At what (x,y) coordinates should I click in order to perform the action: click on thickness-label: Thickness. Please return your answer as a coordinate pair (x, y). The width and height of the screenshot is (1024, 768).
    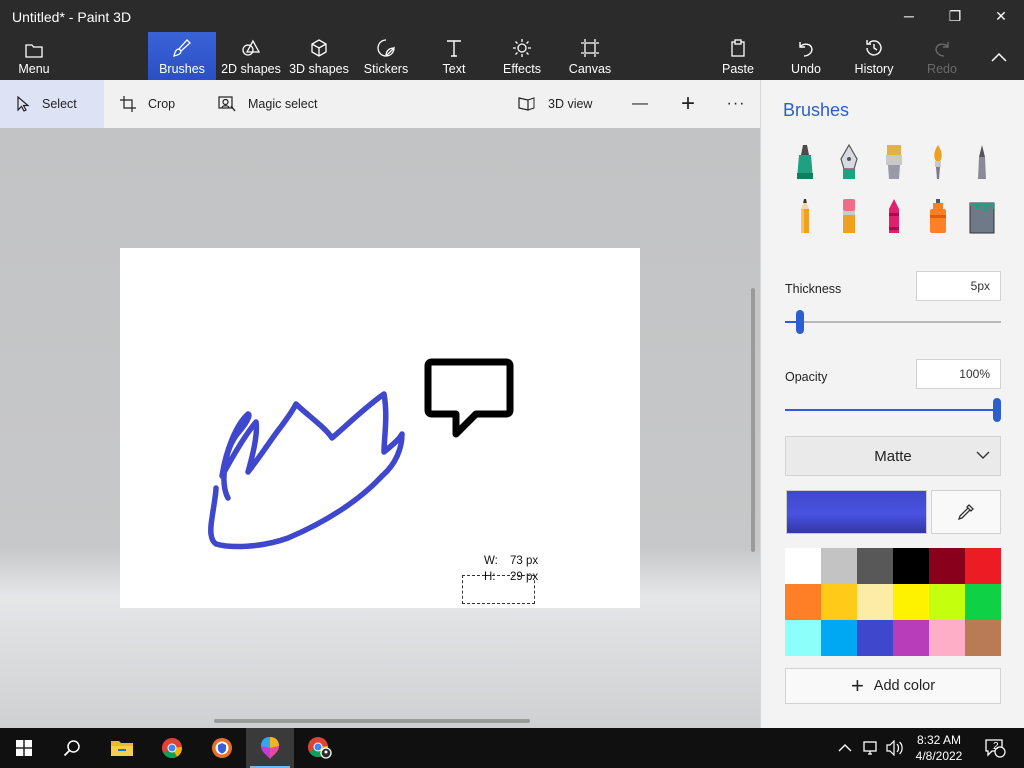
    Looking at the image, I should click on (813, 289).